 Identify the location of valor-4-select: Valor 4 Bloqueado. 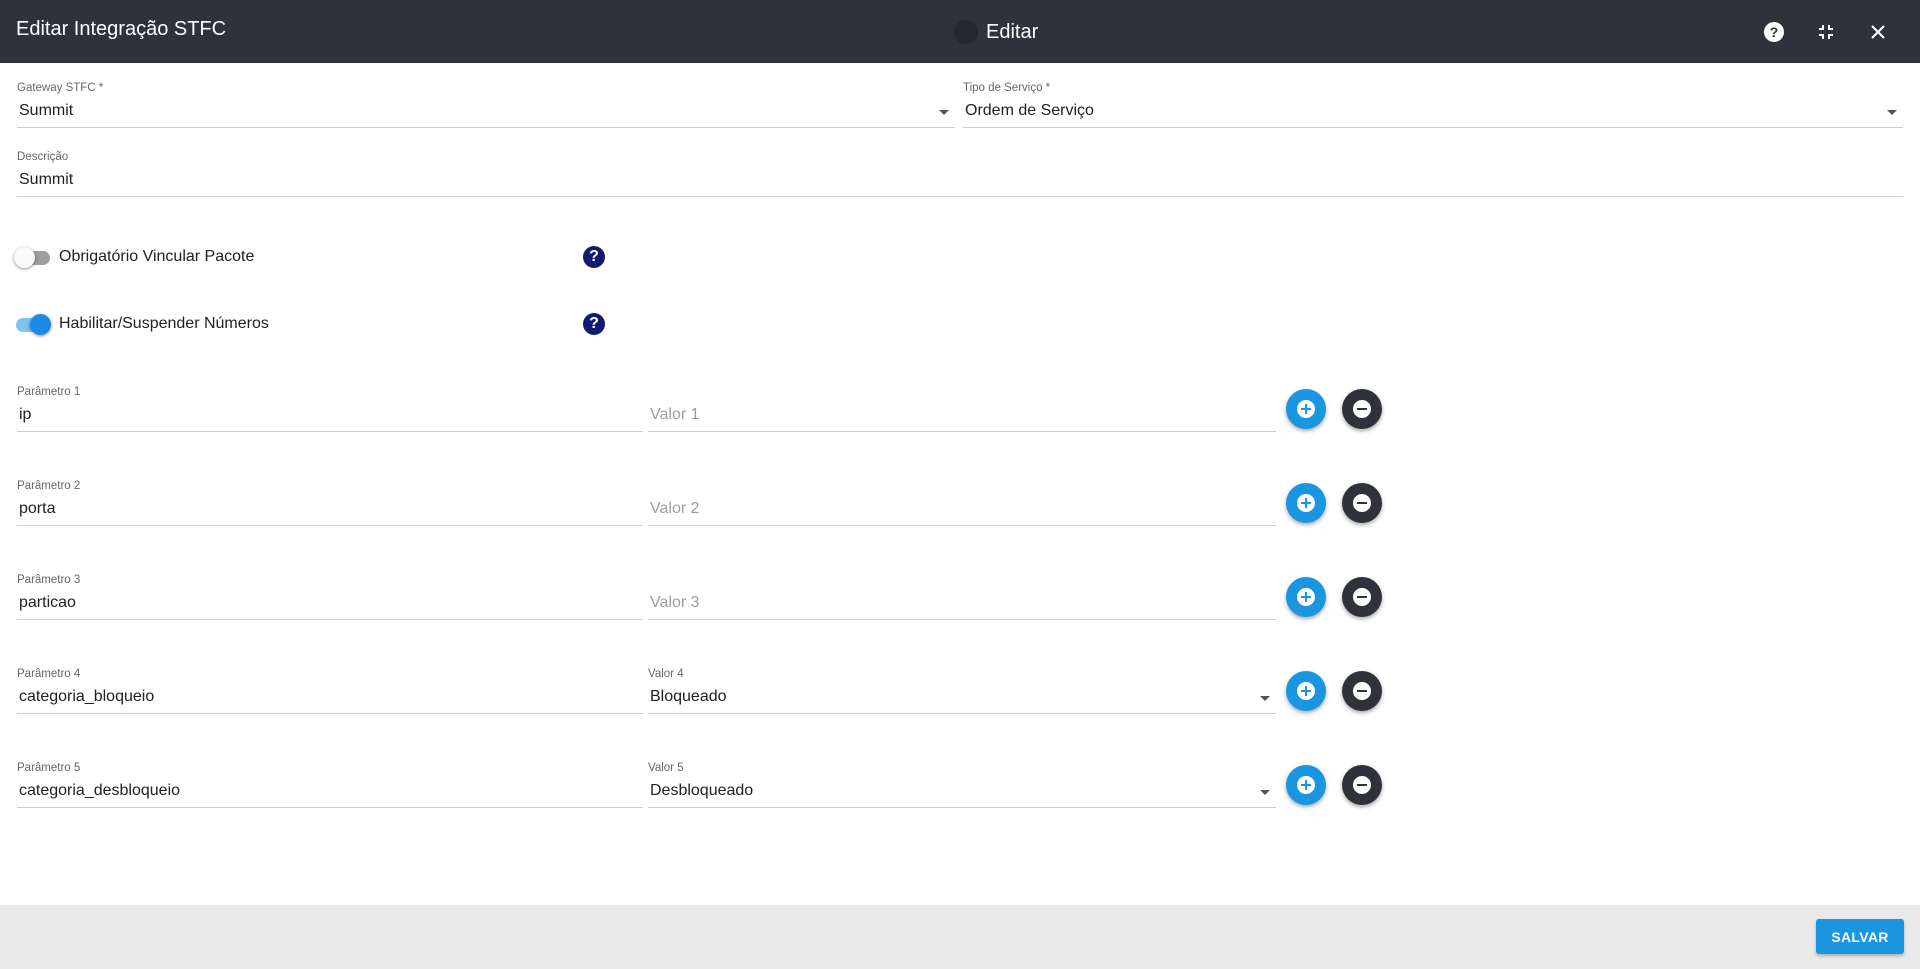
(962, 692).